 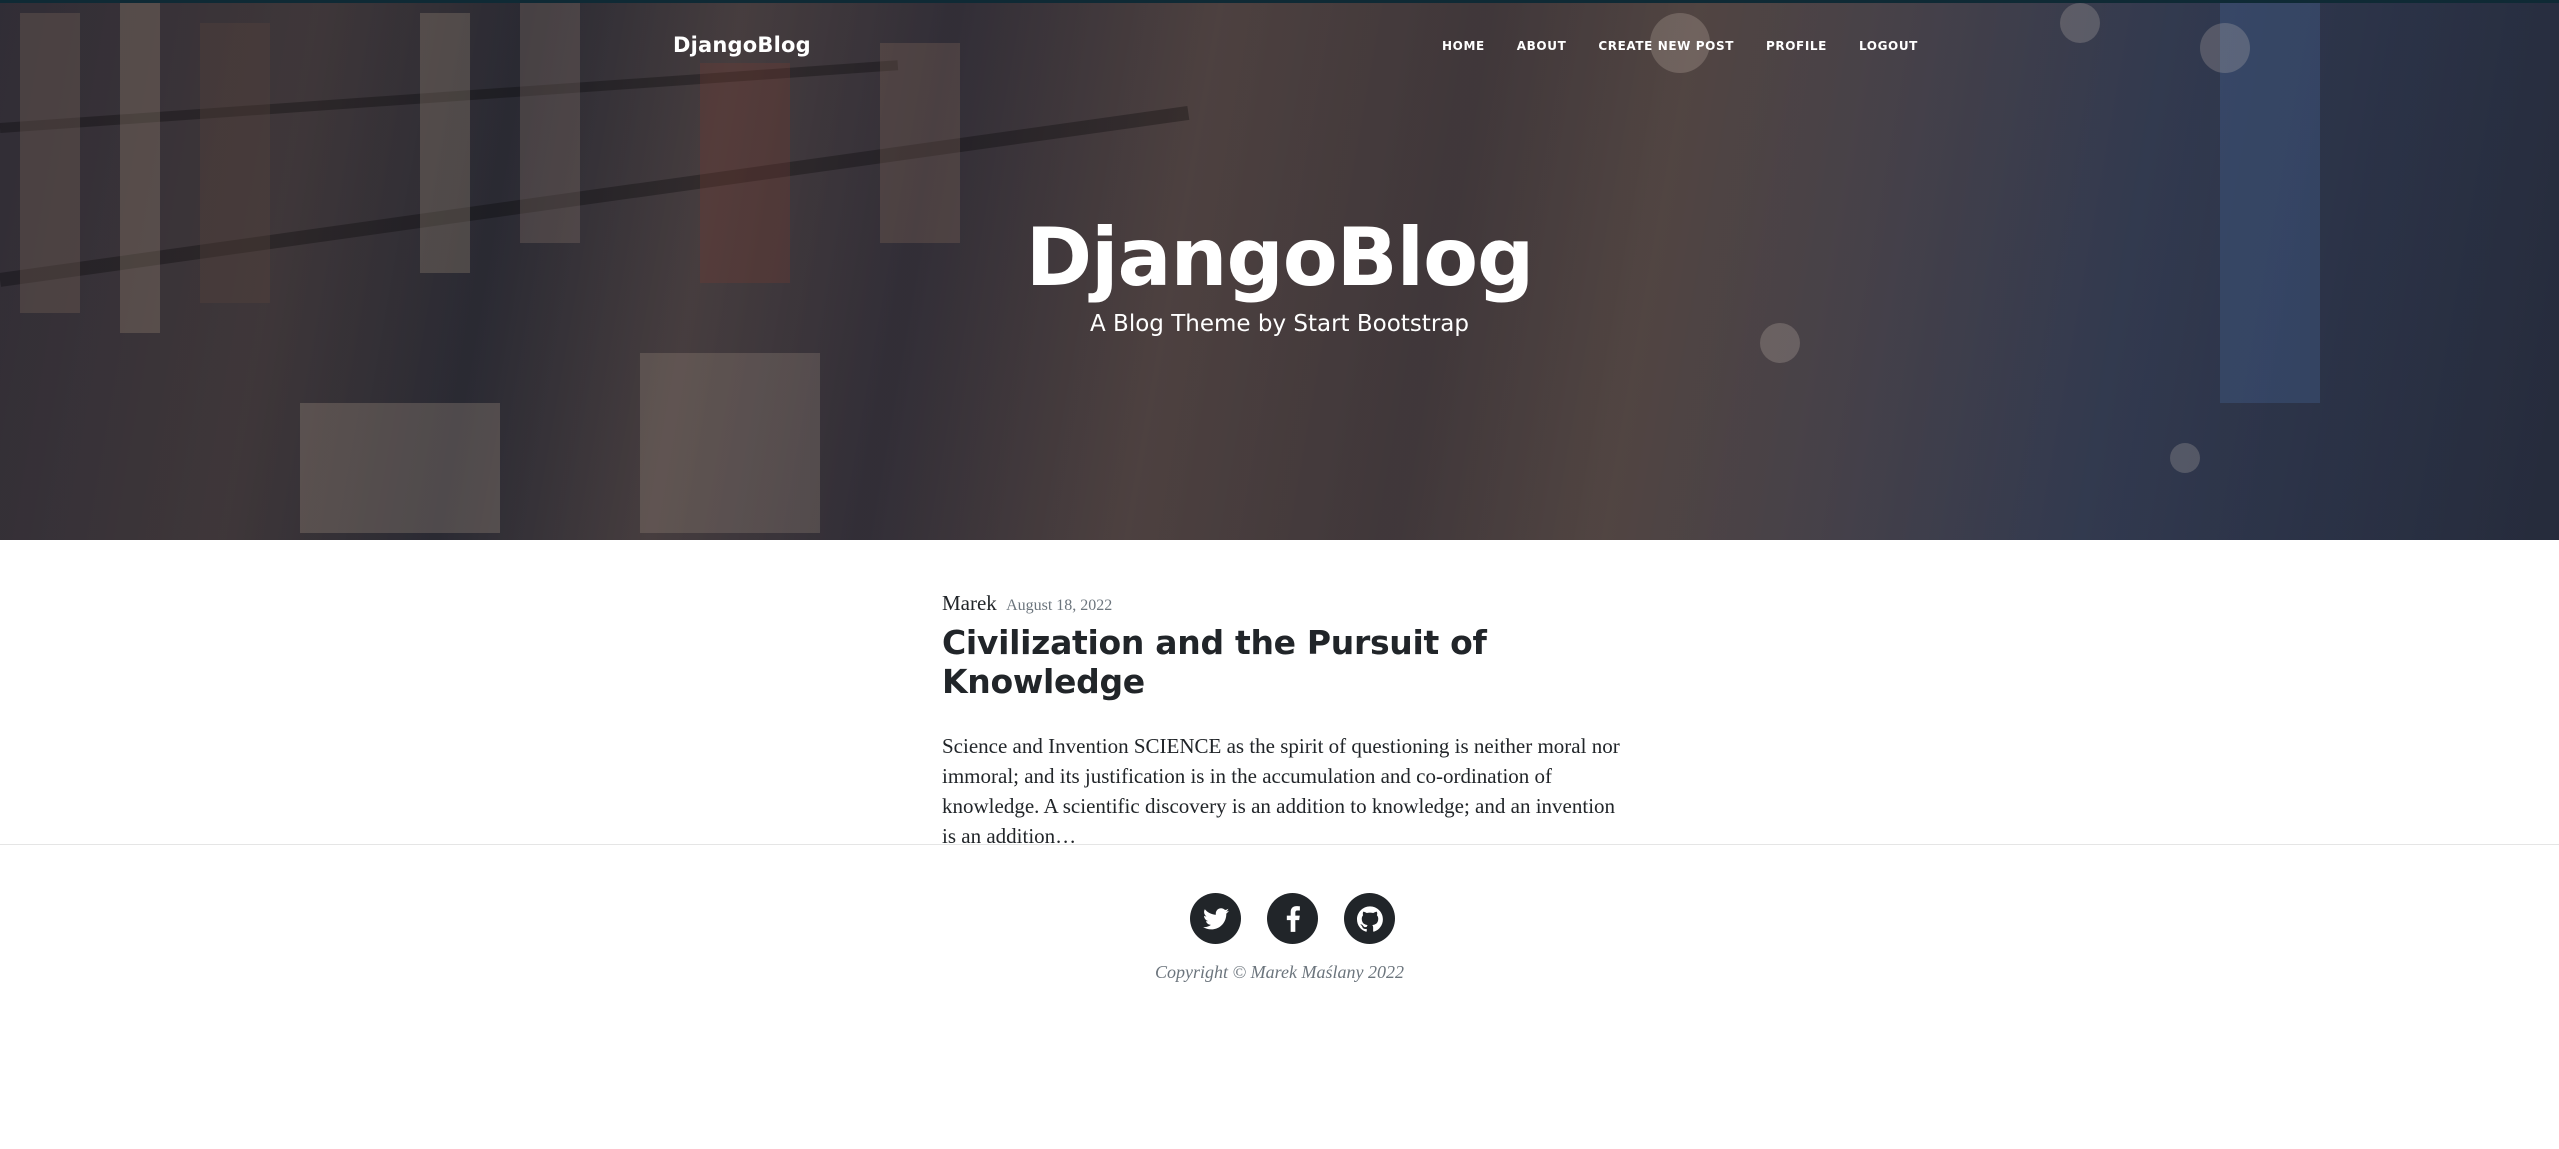 I want to click on github-icon, so click(x=1369, y=918).